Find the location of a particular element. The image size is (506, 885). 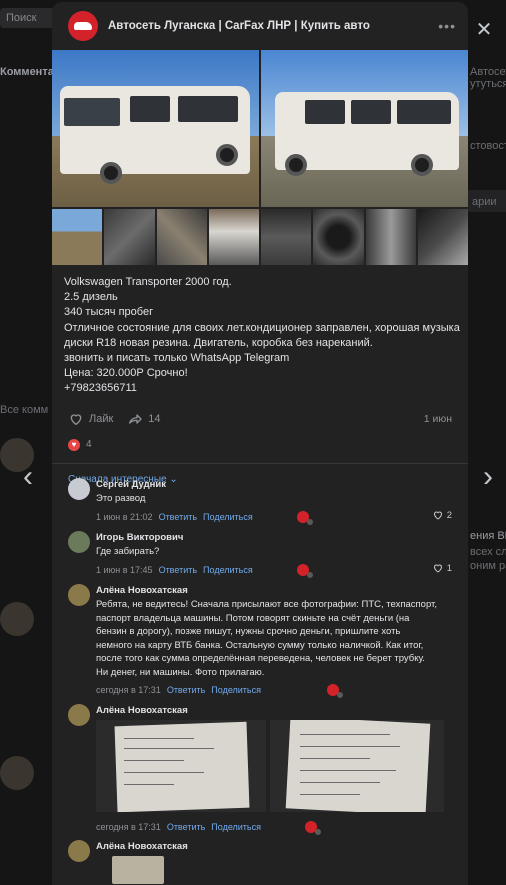

like-label: Лайк is located at coordinates (101, 418).